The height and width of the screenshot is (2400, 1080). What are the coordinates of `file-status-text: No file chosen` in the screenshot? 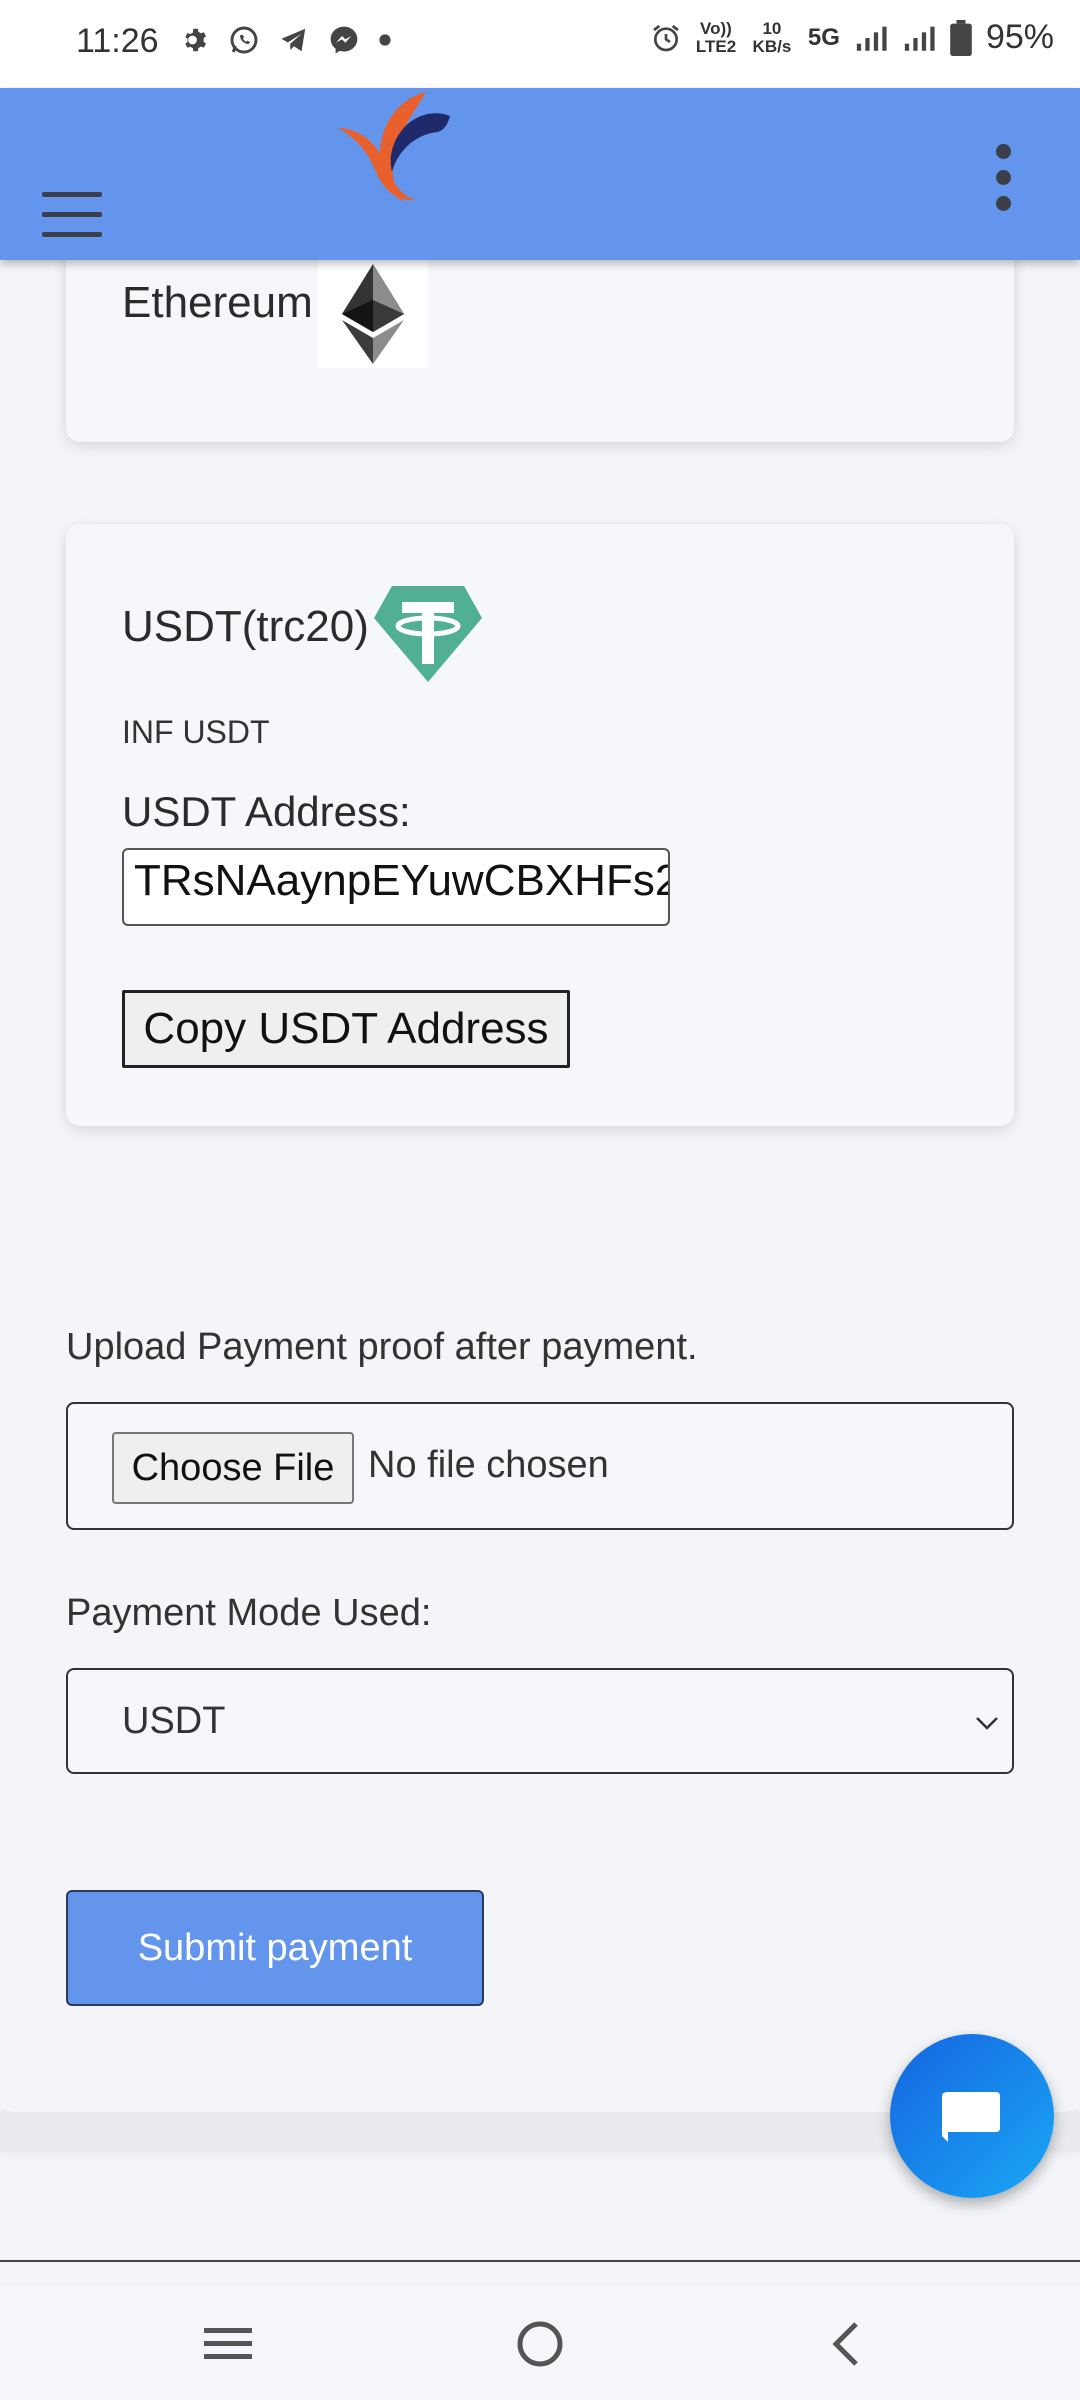 It's located at (488, 1465).